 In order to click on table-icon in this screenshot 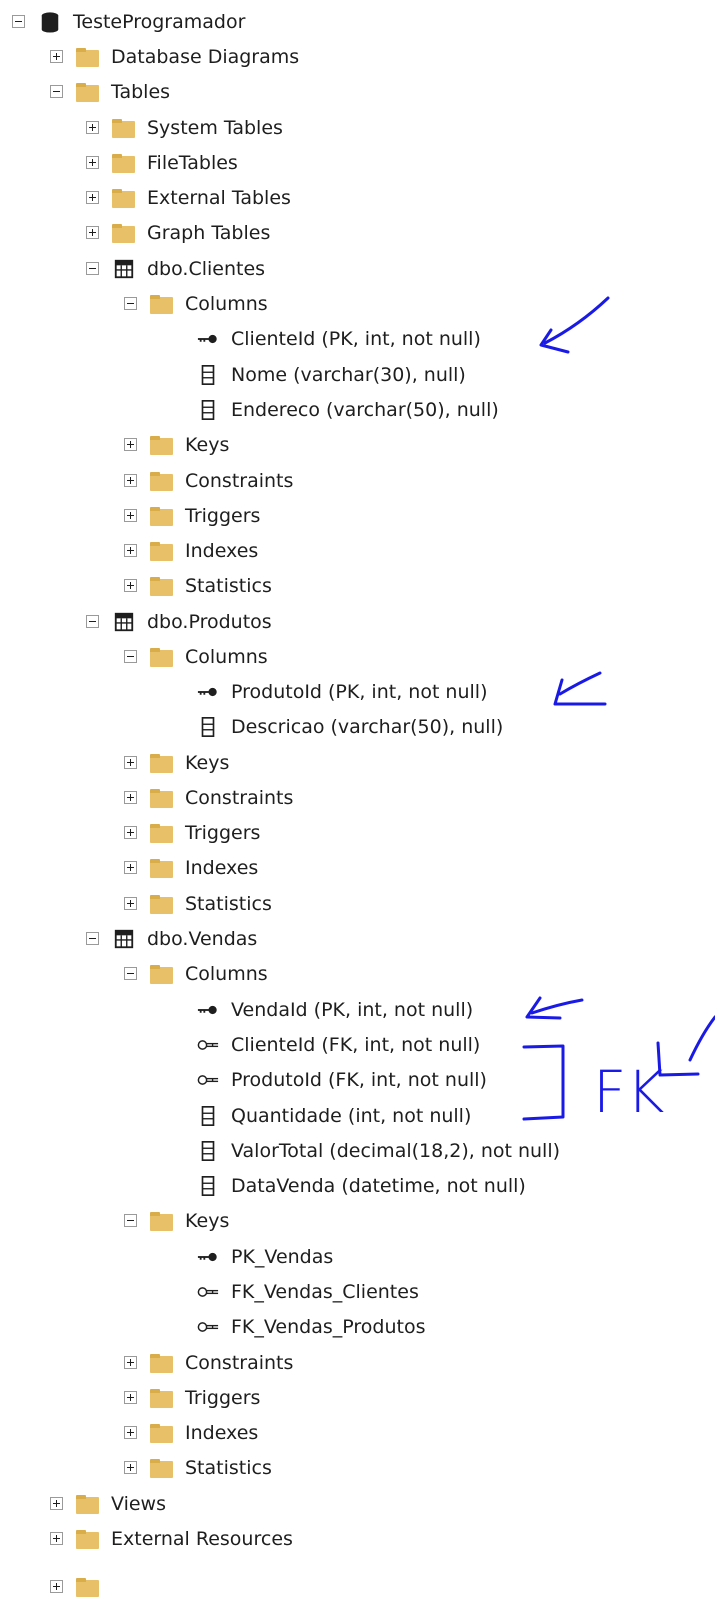, I will do `click(124, 622)`.